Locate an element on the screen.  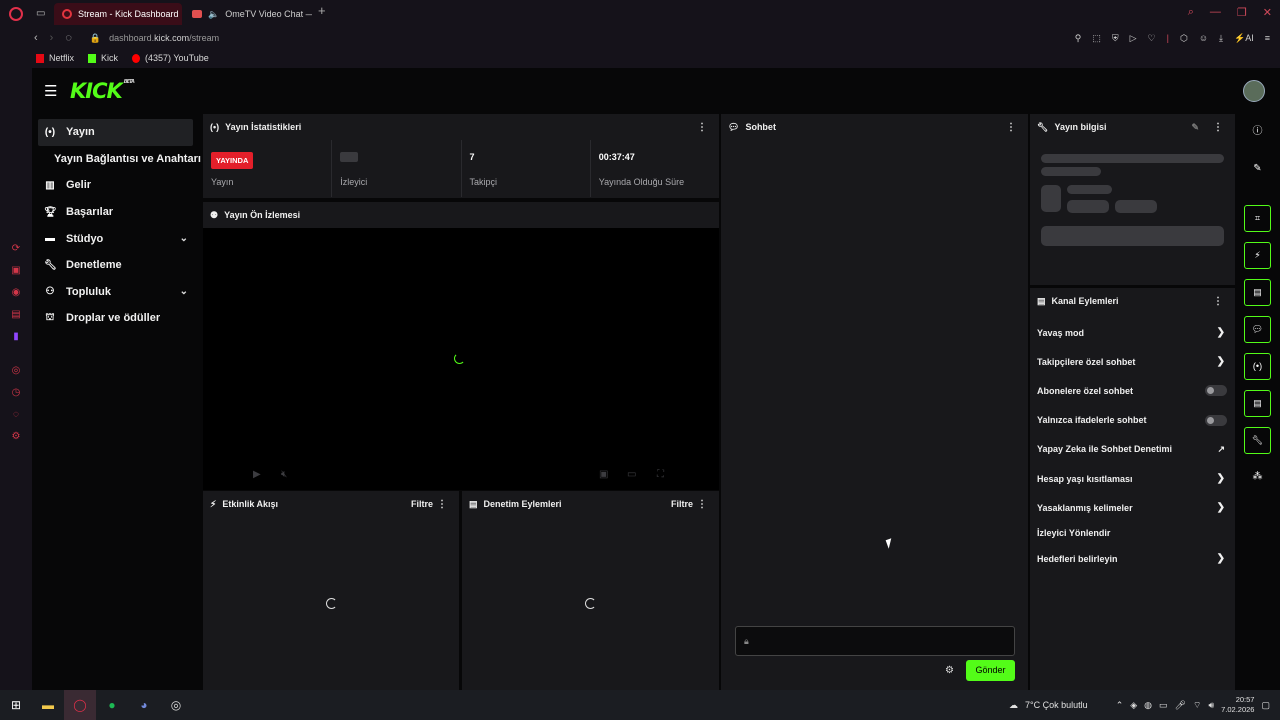
new-tab-button: + is located at coordinates (322, 14).